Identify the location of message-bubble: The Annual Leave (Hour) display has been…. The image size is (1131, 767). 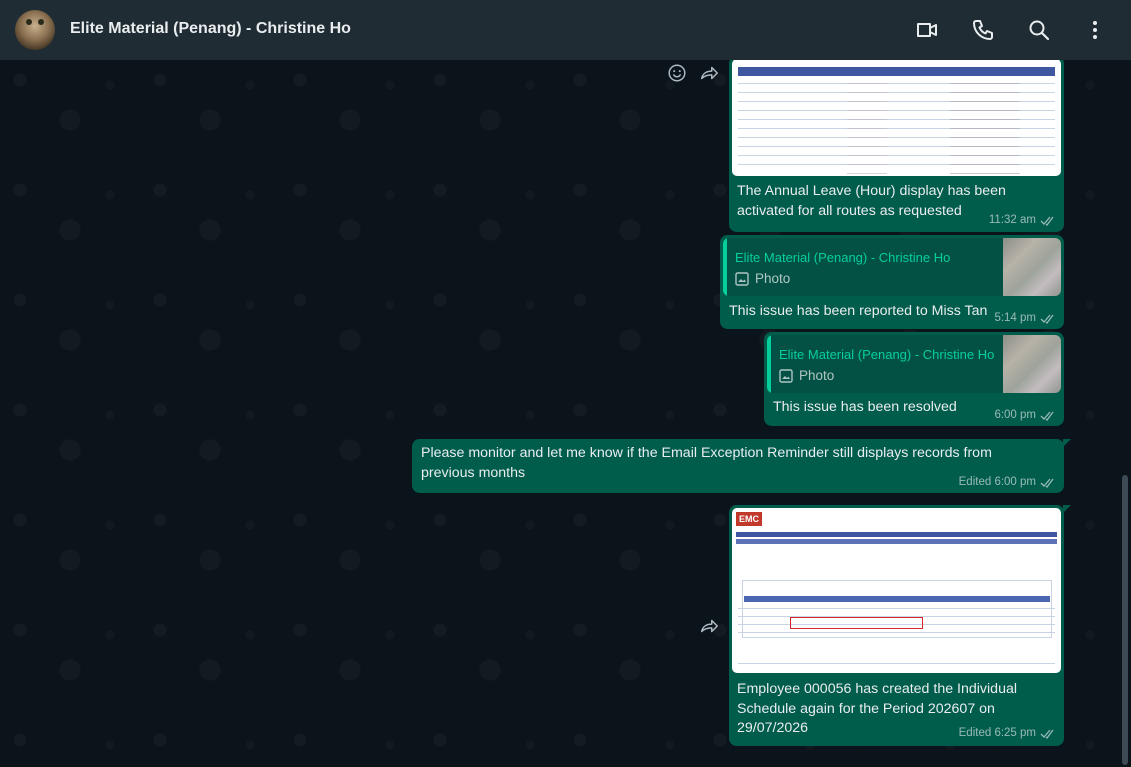
(896, 146).